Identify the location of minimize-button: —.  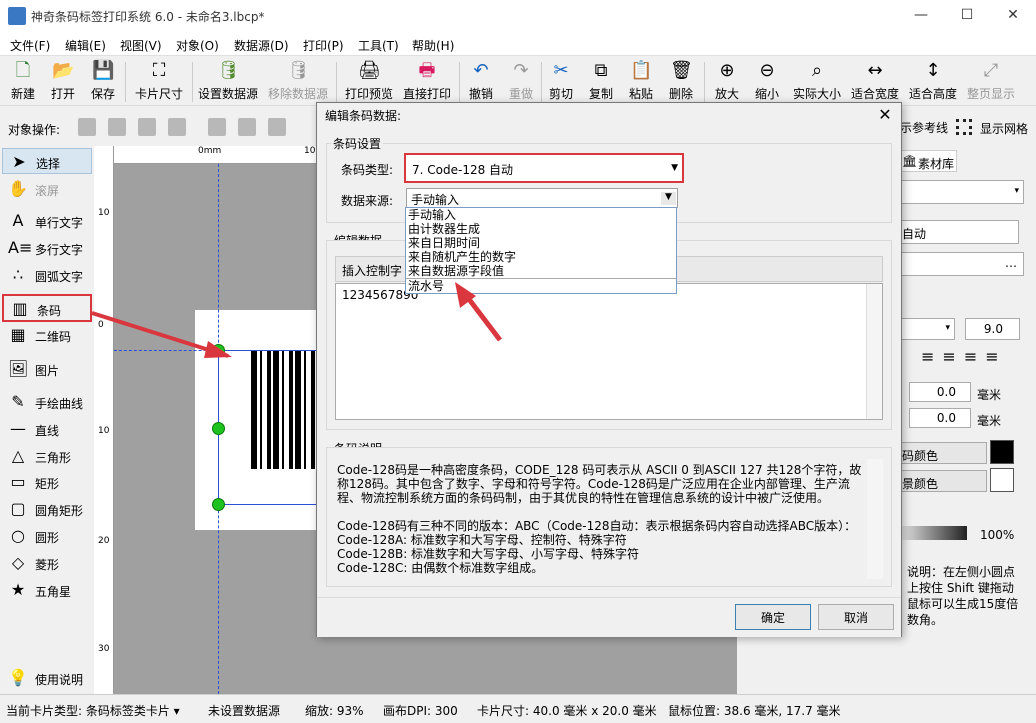
(921, 15).